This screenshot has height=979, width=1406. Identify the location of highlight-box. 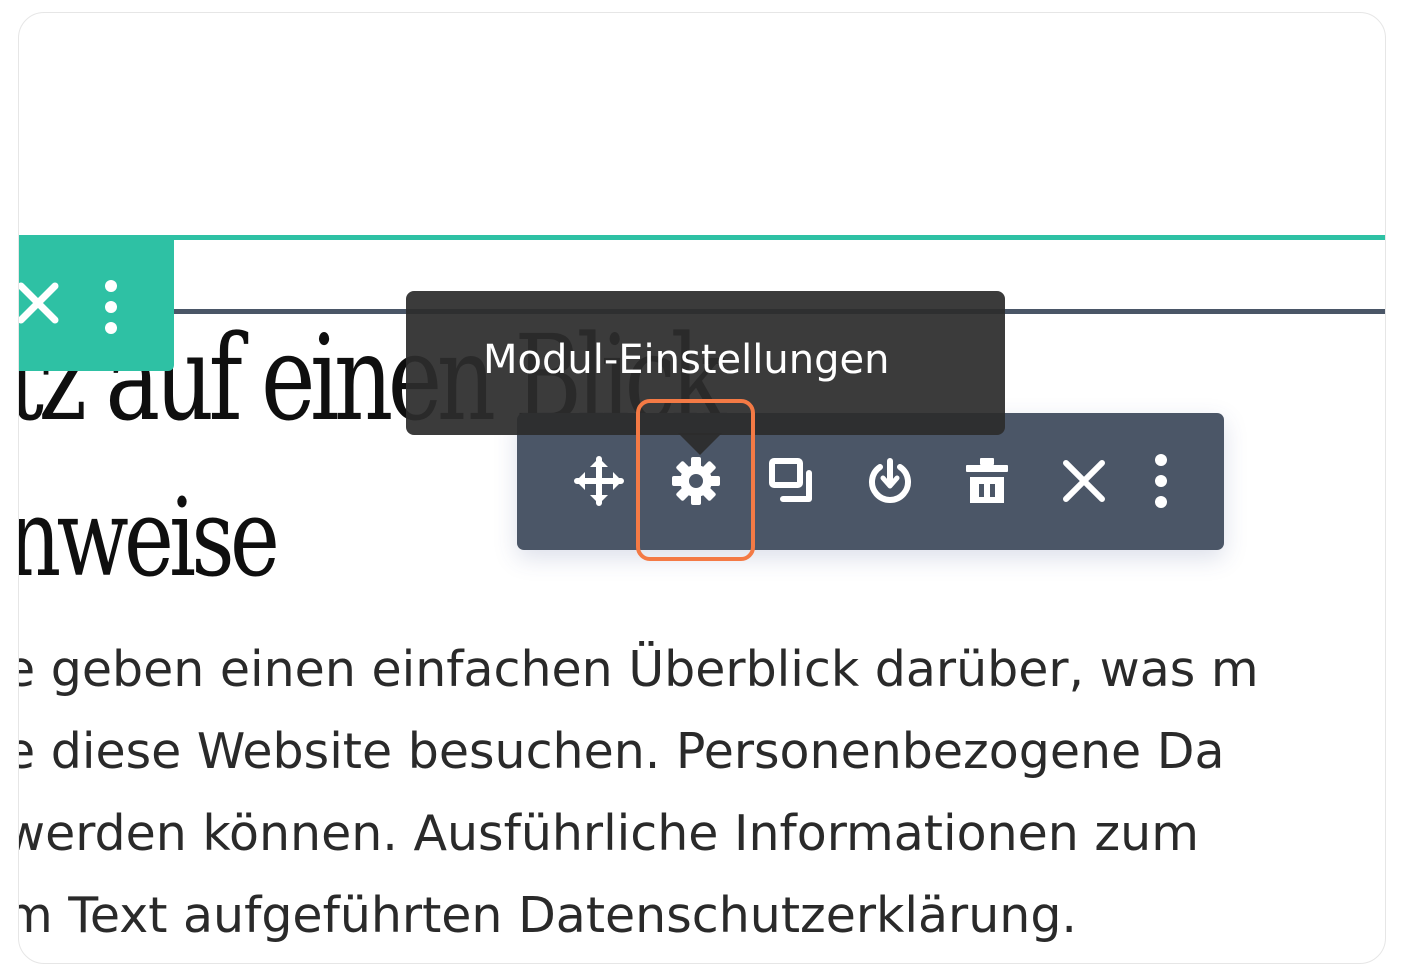
(695, 480).